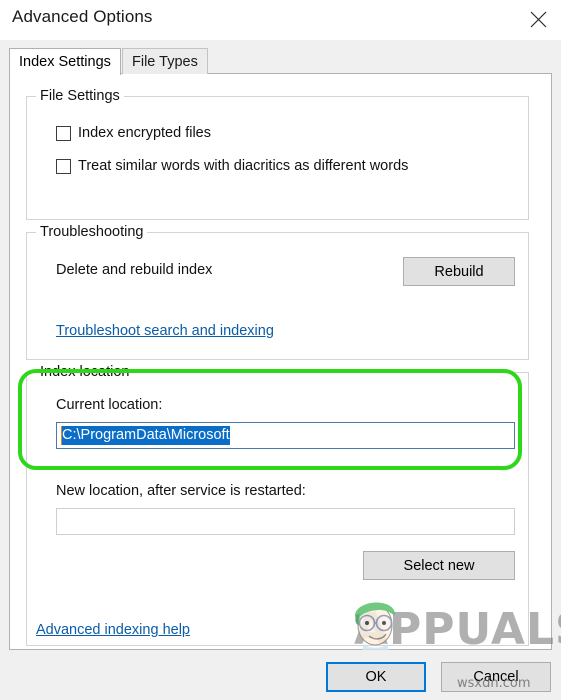 This screenshot has height=700, width=561. I want to click on window-title: Advanced Options, so click(82, 16).